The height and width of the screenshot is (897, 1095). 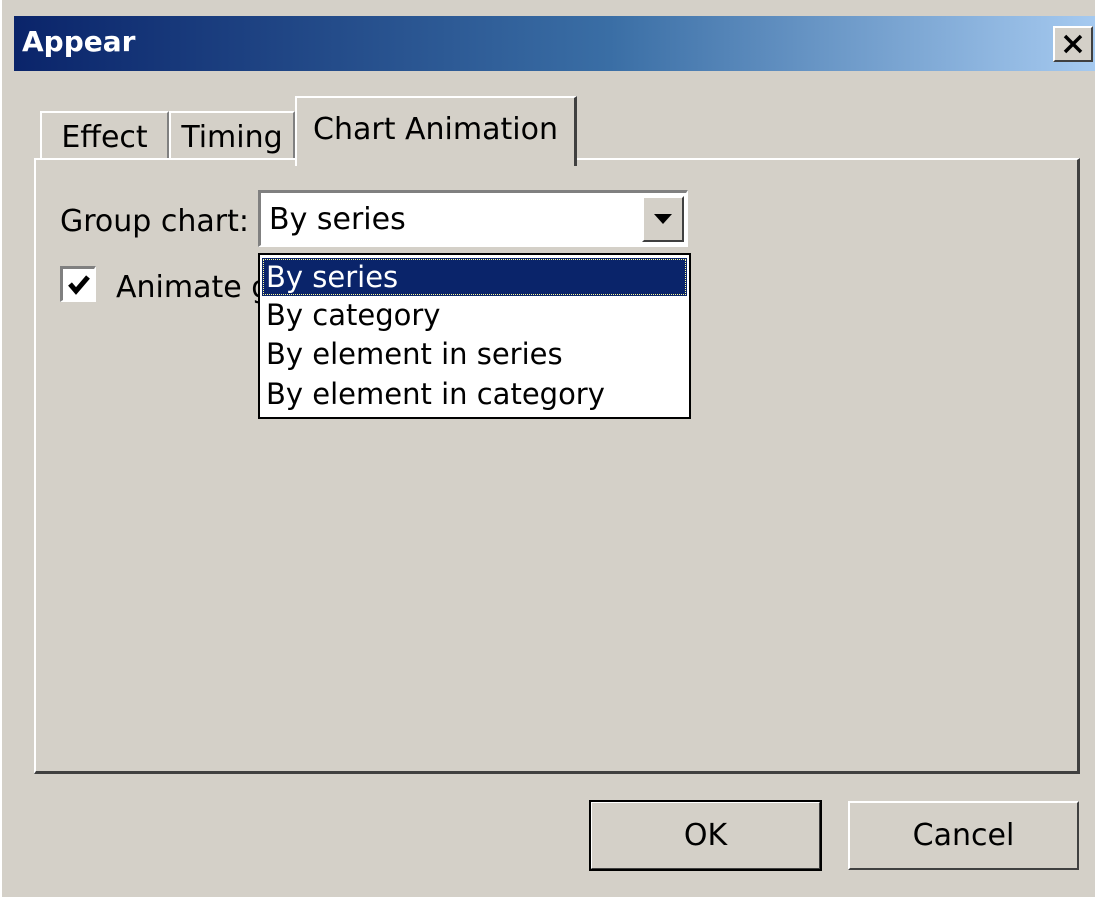 What do you see at coordinates (554, 43) in the screenshot?
I see `title-bar: Appear` at bounding box center [554, 43].